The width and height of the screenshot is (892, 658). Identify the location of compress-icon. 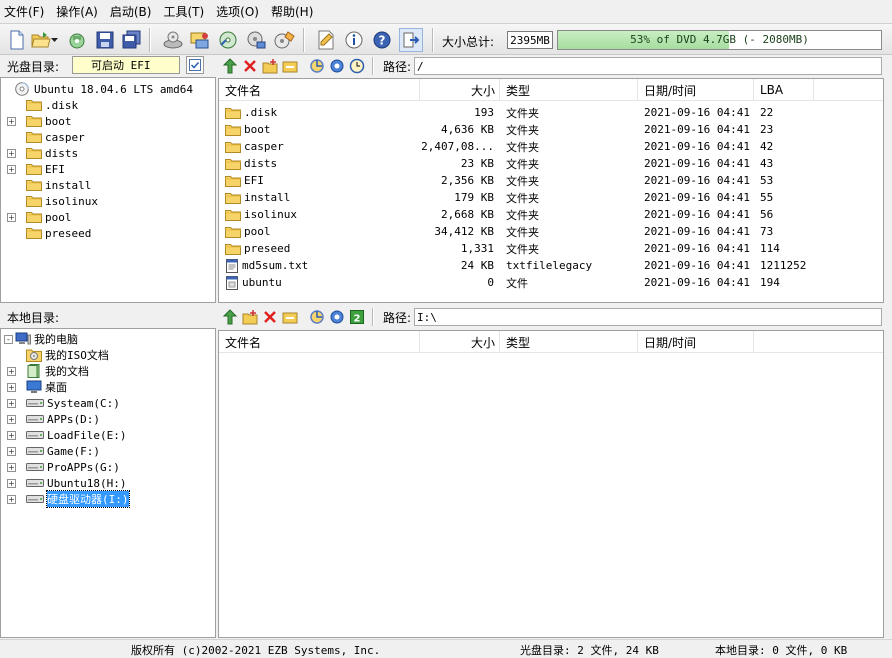
(228, 40).